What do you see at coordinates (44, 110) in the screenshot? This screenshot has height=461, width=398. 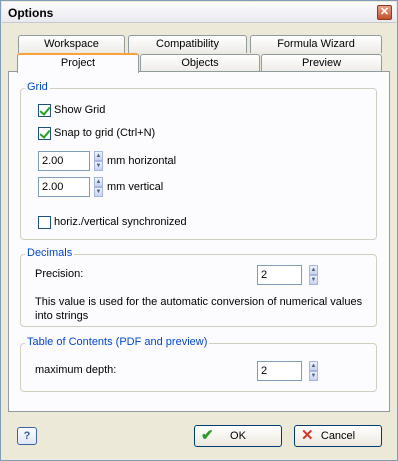 I see `show-grid-checkbox` at bounding box center [44, 110].